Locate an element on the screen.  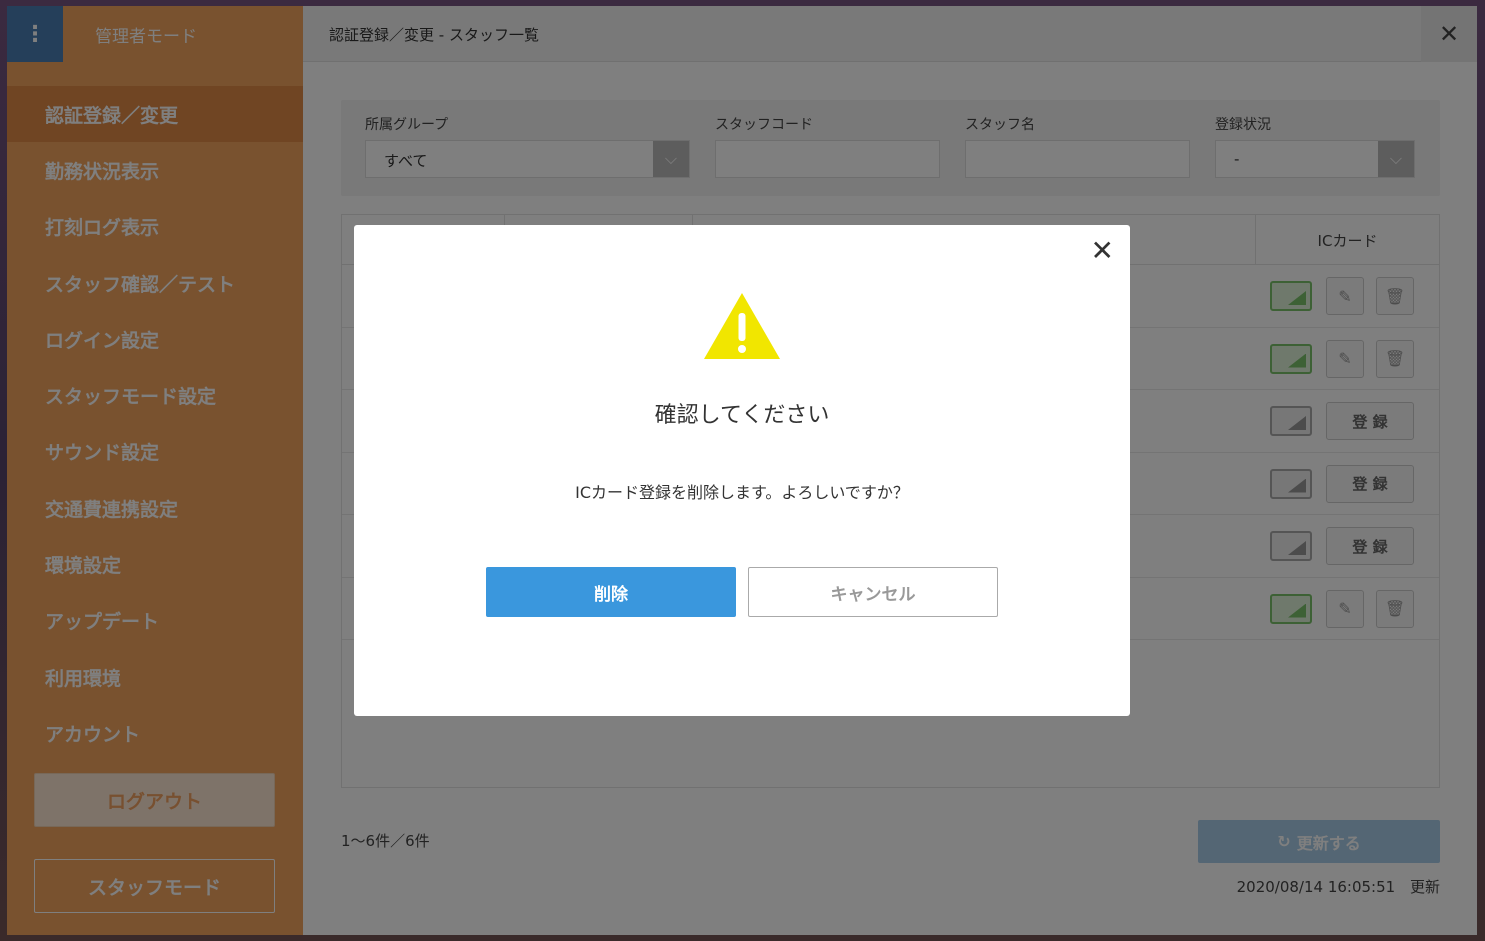
delete-button: 削除 is located at coordinates (611, 592).